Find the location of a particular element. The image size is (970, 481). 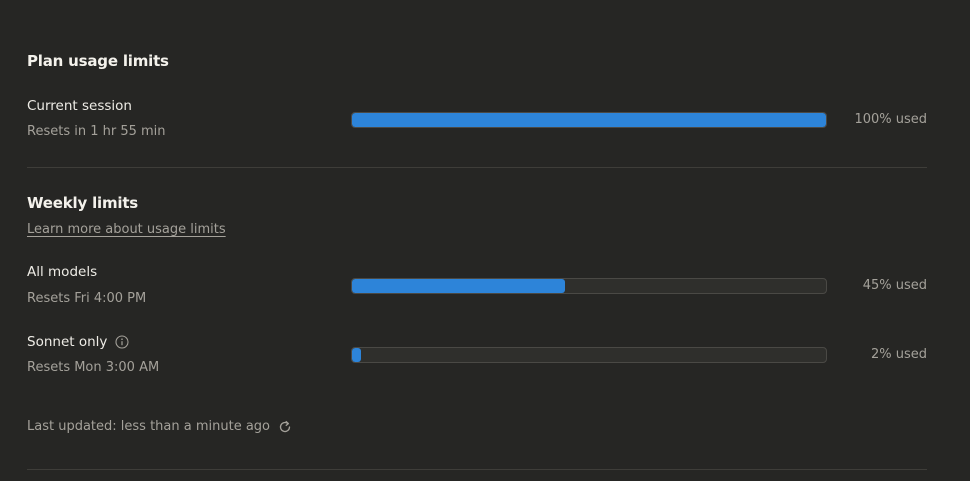

current-session-label-text: Current session is located at coordinates (79, 106).